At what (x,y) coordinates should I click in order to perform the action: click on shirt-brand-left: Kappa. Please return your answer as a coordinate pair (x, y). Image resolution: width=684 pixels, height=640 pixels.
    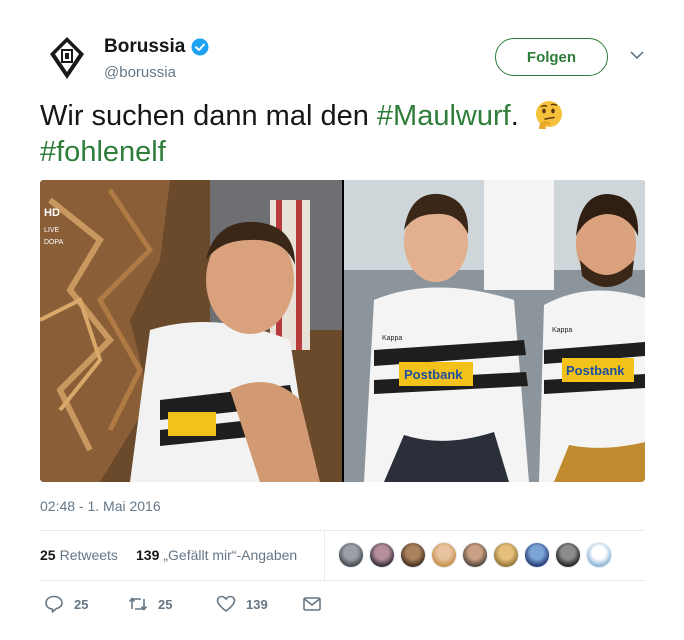
    Looking at the image, I should click on (392, 338).